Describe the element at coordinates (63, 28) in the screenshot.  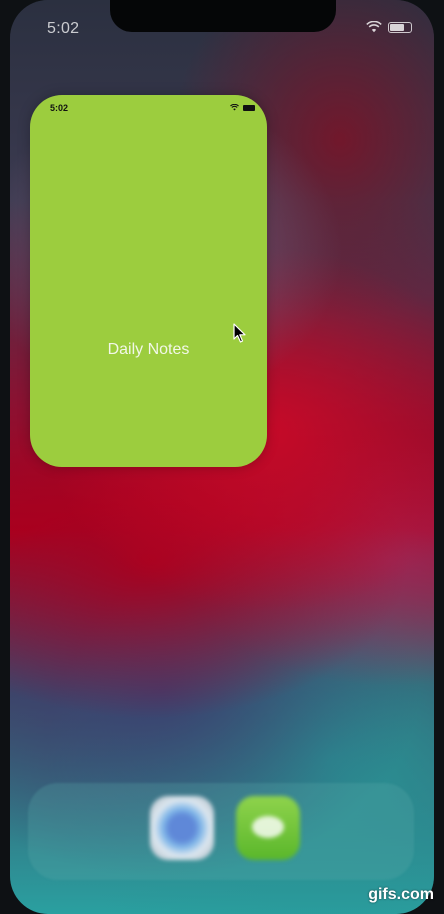
I see `status-bar-time: 5:02` at that location.